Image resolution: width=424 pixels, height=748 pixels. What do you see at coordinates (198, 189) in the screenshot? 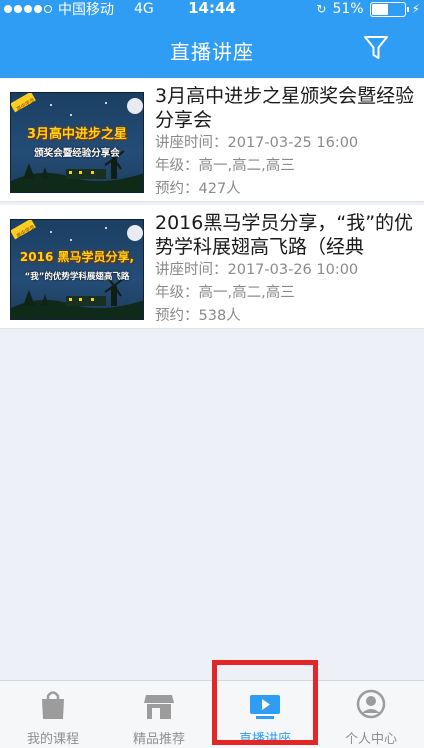
I see `lecture-booked: 预约：427人` at bounding box center [198, 189].